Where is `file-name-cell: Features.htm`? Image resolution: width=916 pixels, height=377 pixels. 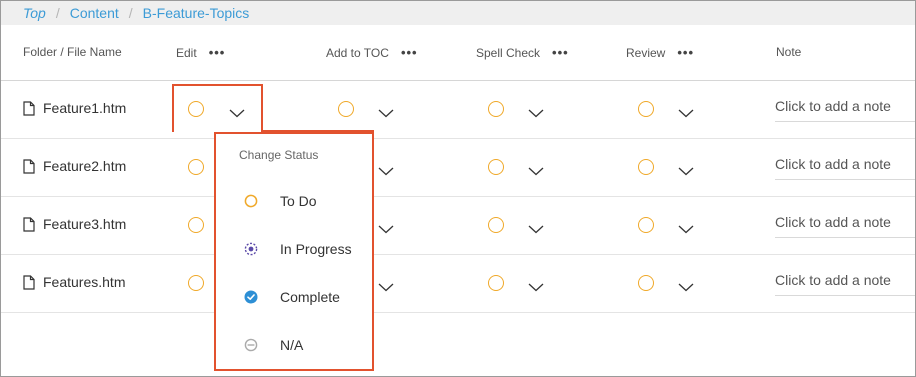
file-name-cell: Features.htm is located at coordinates (74, 282).